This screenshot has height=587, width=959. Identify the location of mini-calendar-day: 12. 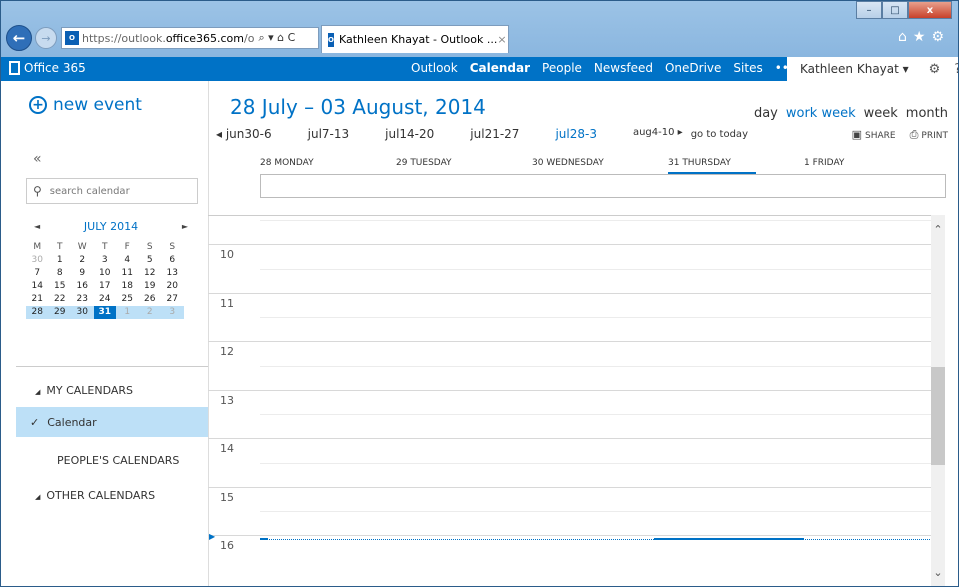
(150, 273).